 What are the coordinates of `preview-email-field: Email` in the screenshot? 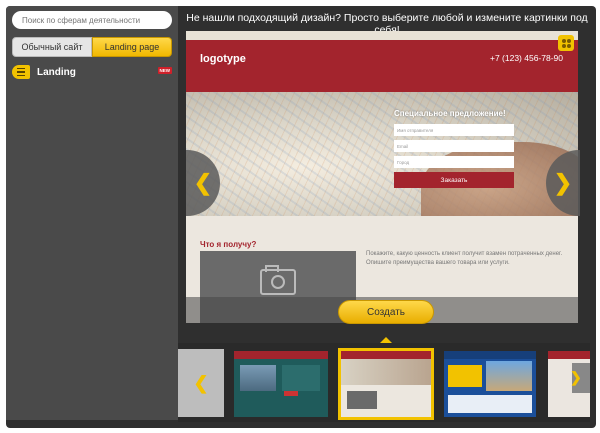 It's located at (454, 146).